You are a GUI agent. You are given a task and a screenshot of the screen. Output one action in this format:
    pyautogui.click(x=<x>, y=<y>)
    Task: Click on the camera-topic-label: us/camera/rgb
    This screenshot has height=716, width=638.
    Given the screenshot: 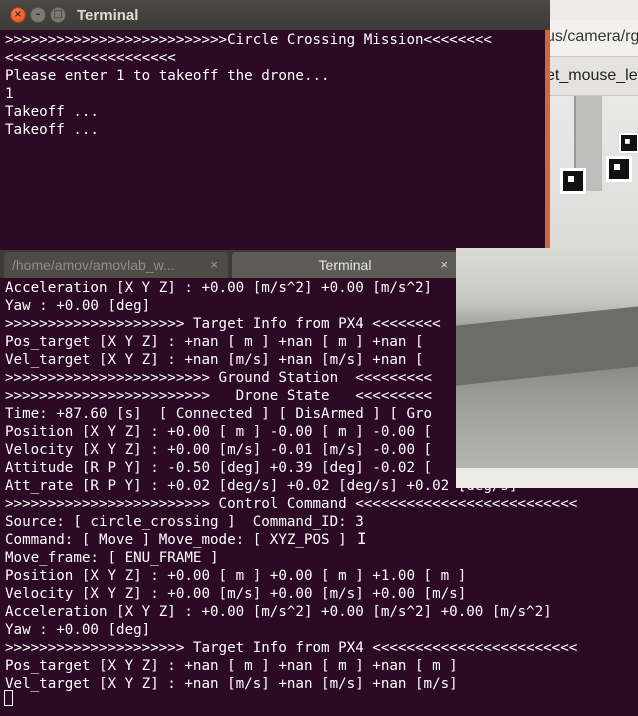 What is the action you would take?
    pyautogui.click(x=592, y=36)
    